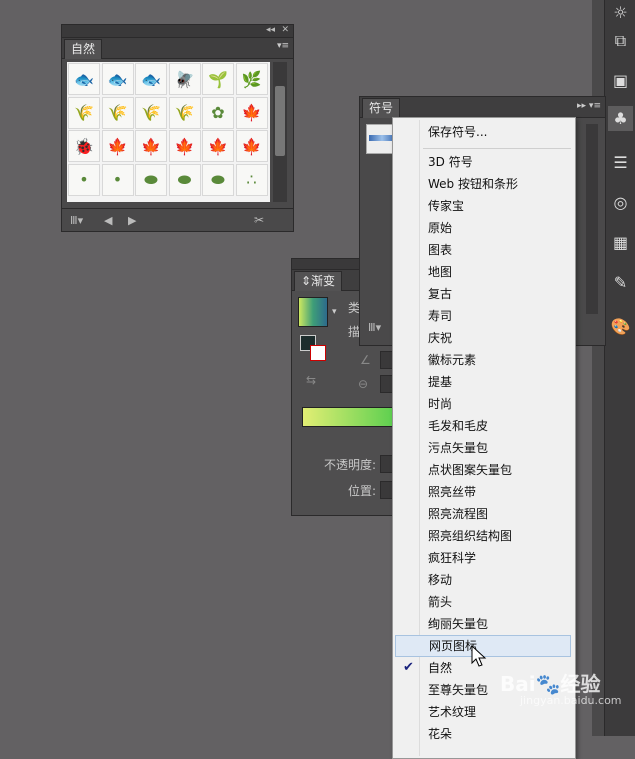  I want to click on menu-item: 污点矢量包, so click(483, 448).